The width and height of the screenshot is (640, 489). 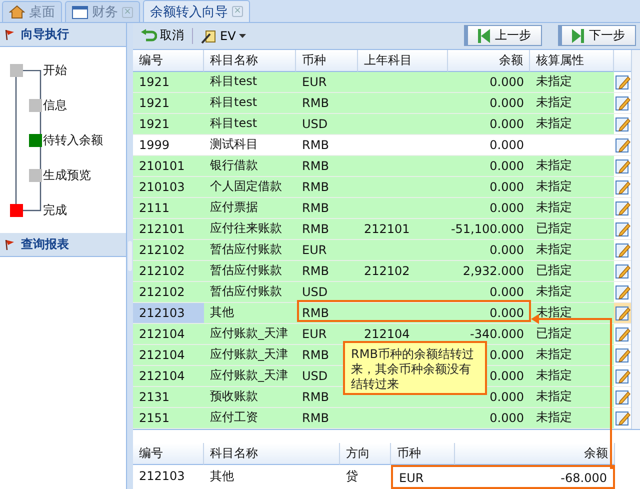 What do you see at coordinates (584, 478) in the screenshot?
I see `table-cell-text: -68.000` at bounding box center [584, 478].